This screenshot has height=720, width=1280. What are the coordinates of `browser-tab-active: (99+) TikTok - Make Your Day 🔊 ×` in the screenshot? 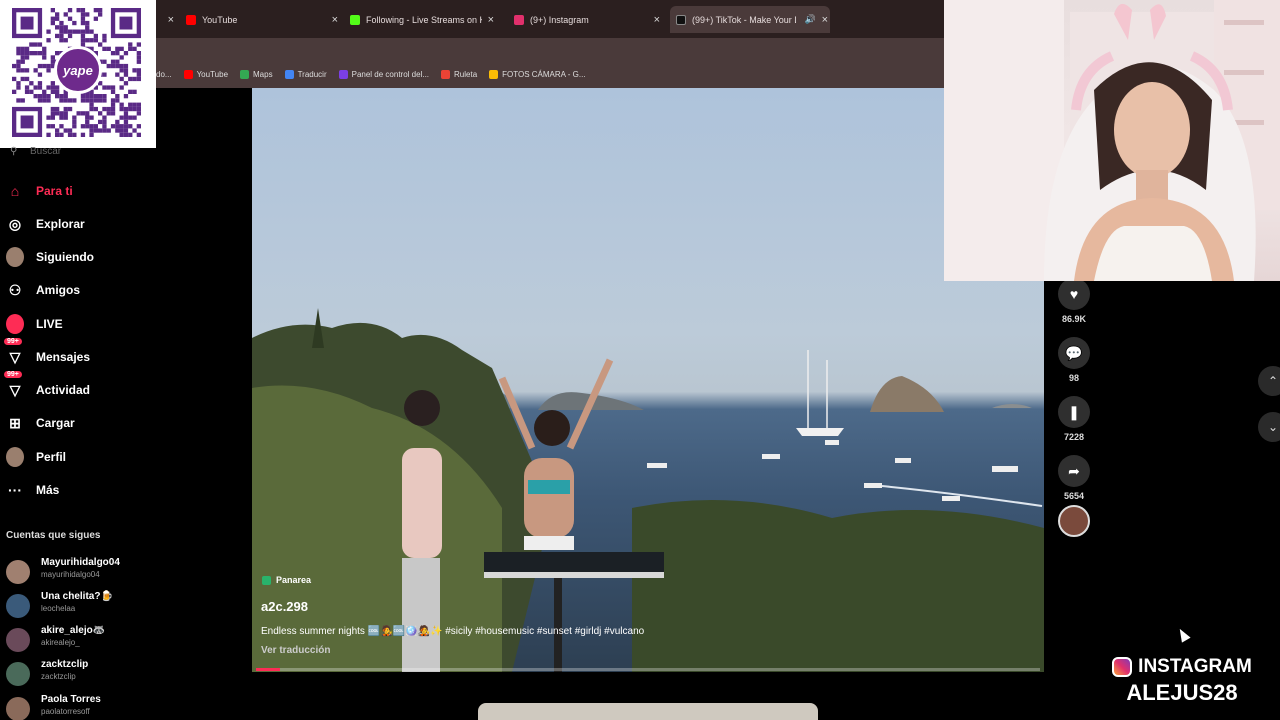 It's located at (750, 19).